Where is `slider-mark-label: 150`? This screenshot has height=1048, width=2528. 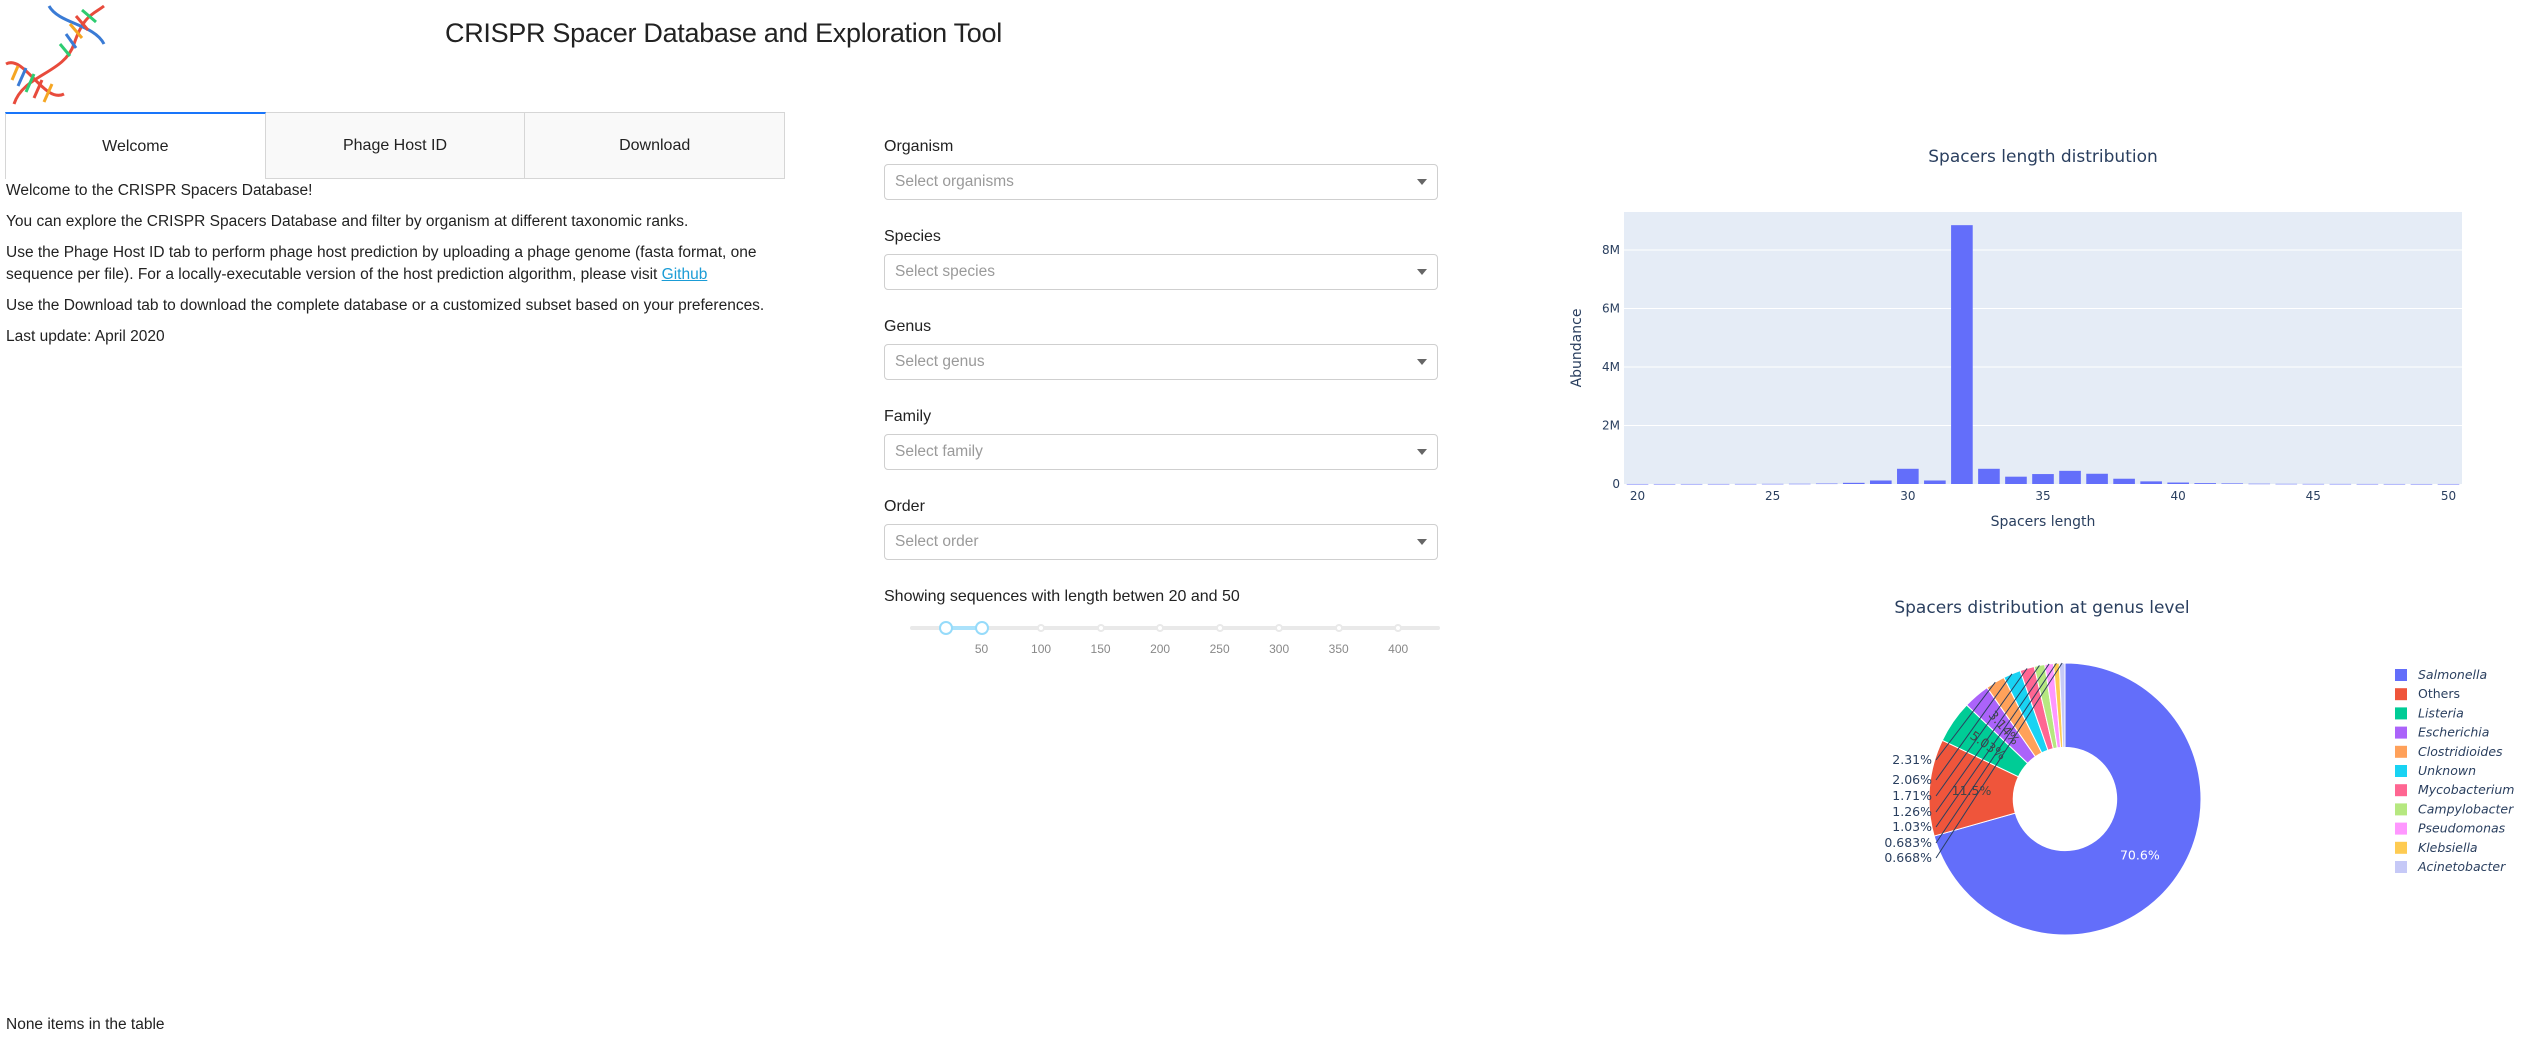
slider-mark-label: 150 is located at coordinates (1100, 649).